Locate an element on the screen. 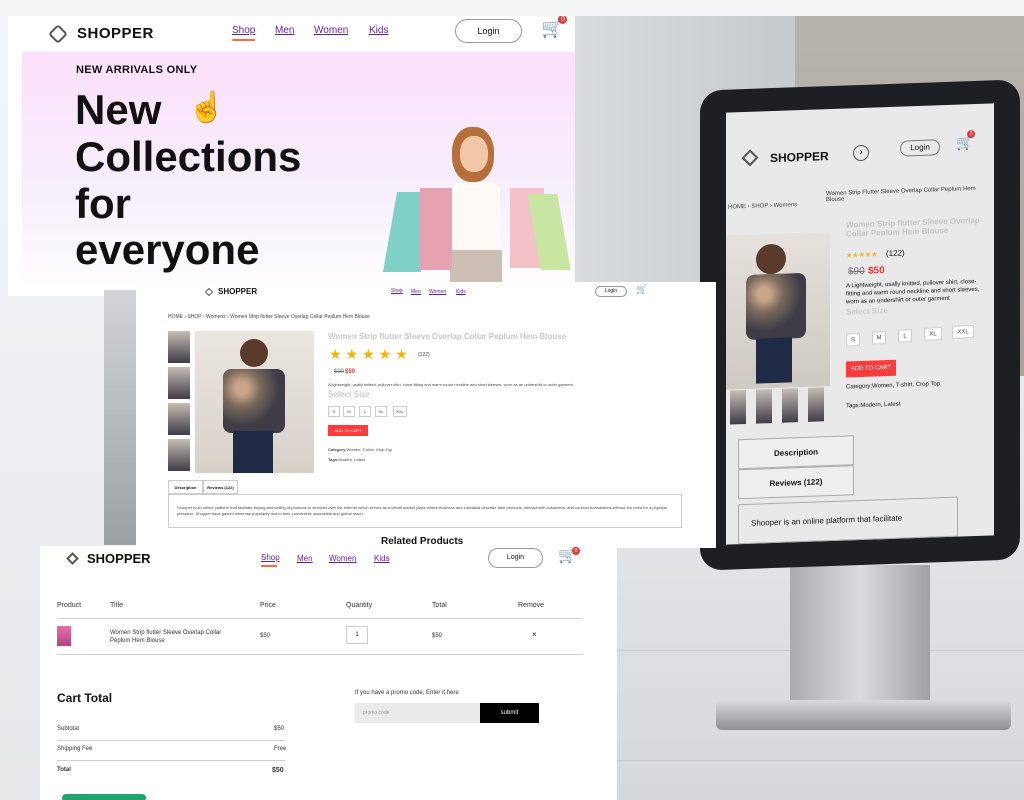  col-header-quantity: Quantity is located at coordinates (359, 605).